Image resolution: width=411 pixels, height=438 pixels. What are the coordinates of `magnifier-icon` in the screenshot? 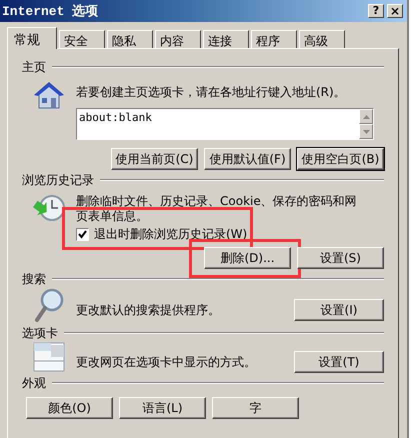 It's located at (49, 305).